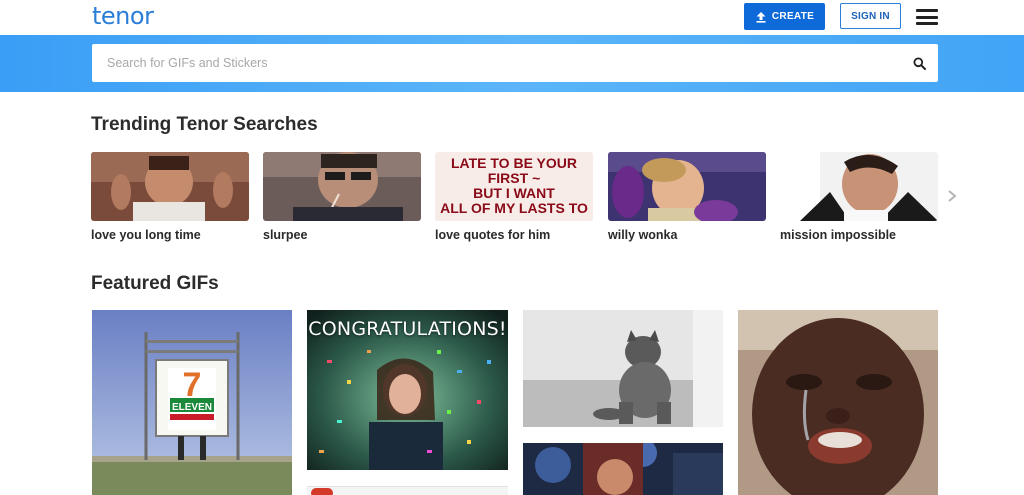  Describe the element at coordinates (859, 235) in the screenshot. I see `trending-label: mission impossible` at that location.